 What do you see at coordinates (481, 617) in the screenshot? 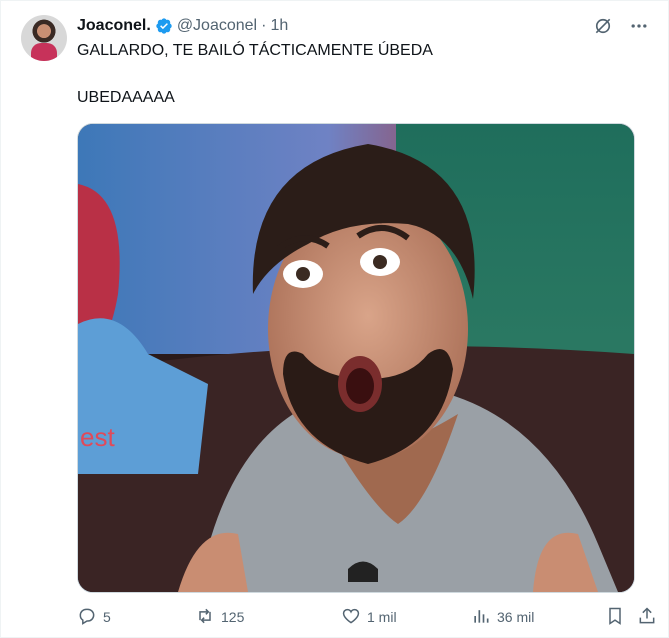
I see `views-chart-icon` at bounding box center [481, 617].